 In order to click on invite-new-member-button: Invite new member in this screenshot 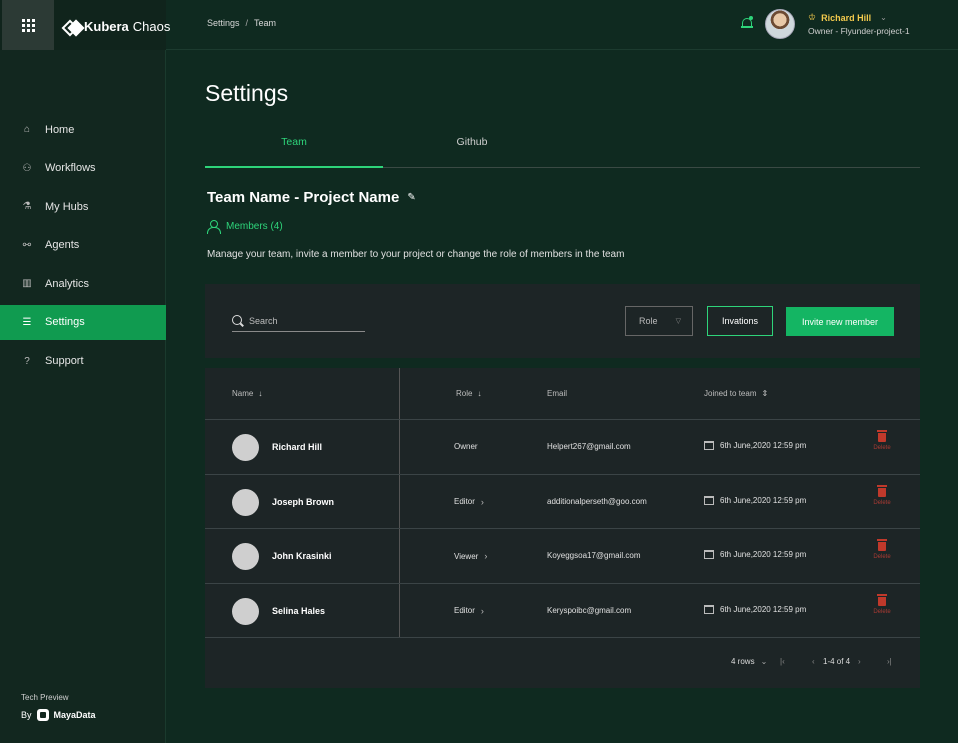, I will do `click(840, 321)`.